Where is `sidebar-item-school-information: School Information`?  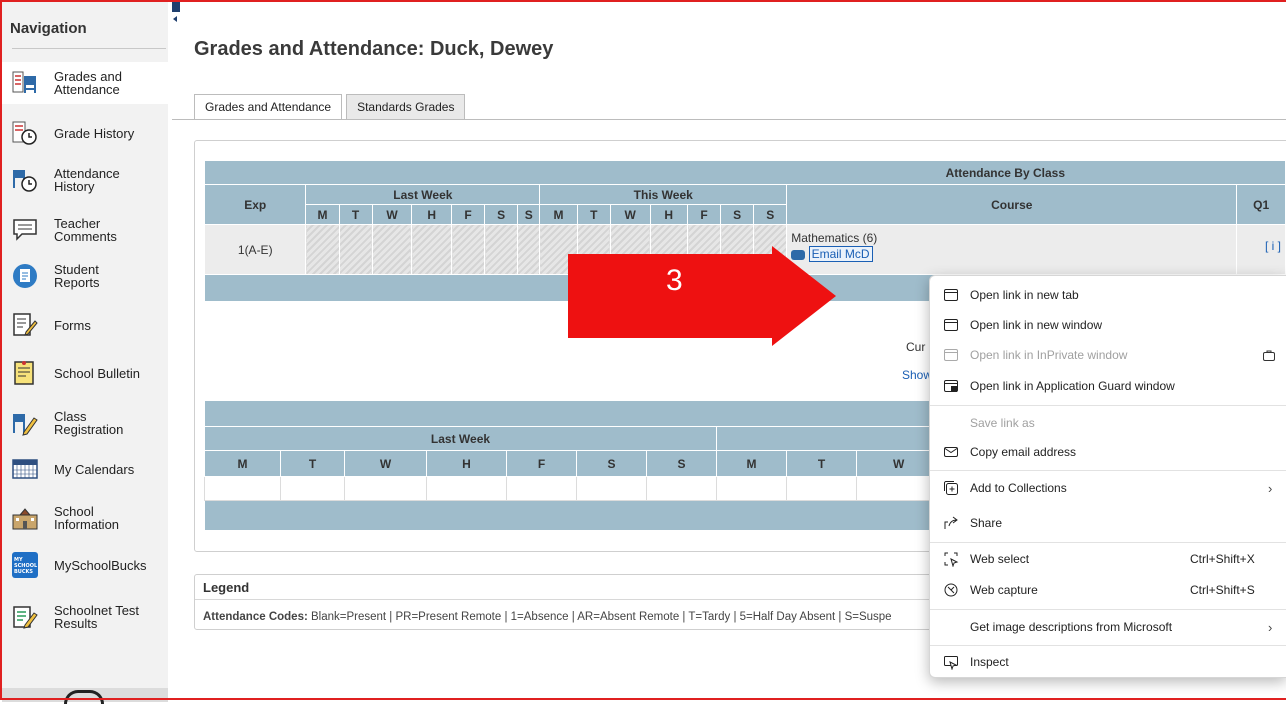 sidebar-item-school-information: School Information is located at coordinates (85, 518).